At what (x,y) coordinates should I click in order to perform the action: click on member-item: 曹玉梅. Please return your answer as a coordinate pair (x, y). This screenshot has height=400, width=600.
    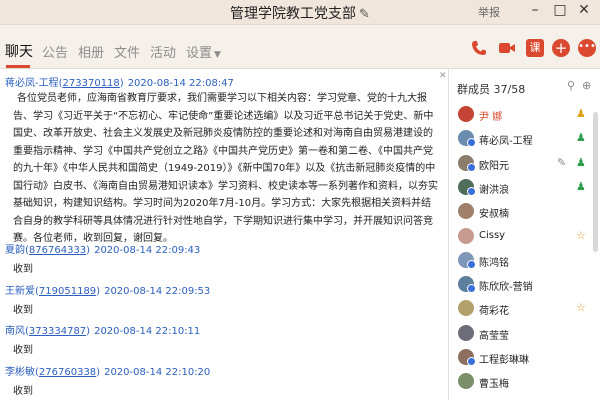
    Looking at the image, I should click on (520, 382).